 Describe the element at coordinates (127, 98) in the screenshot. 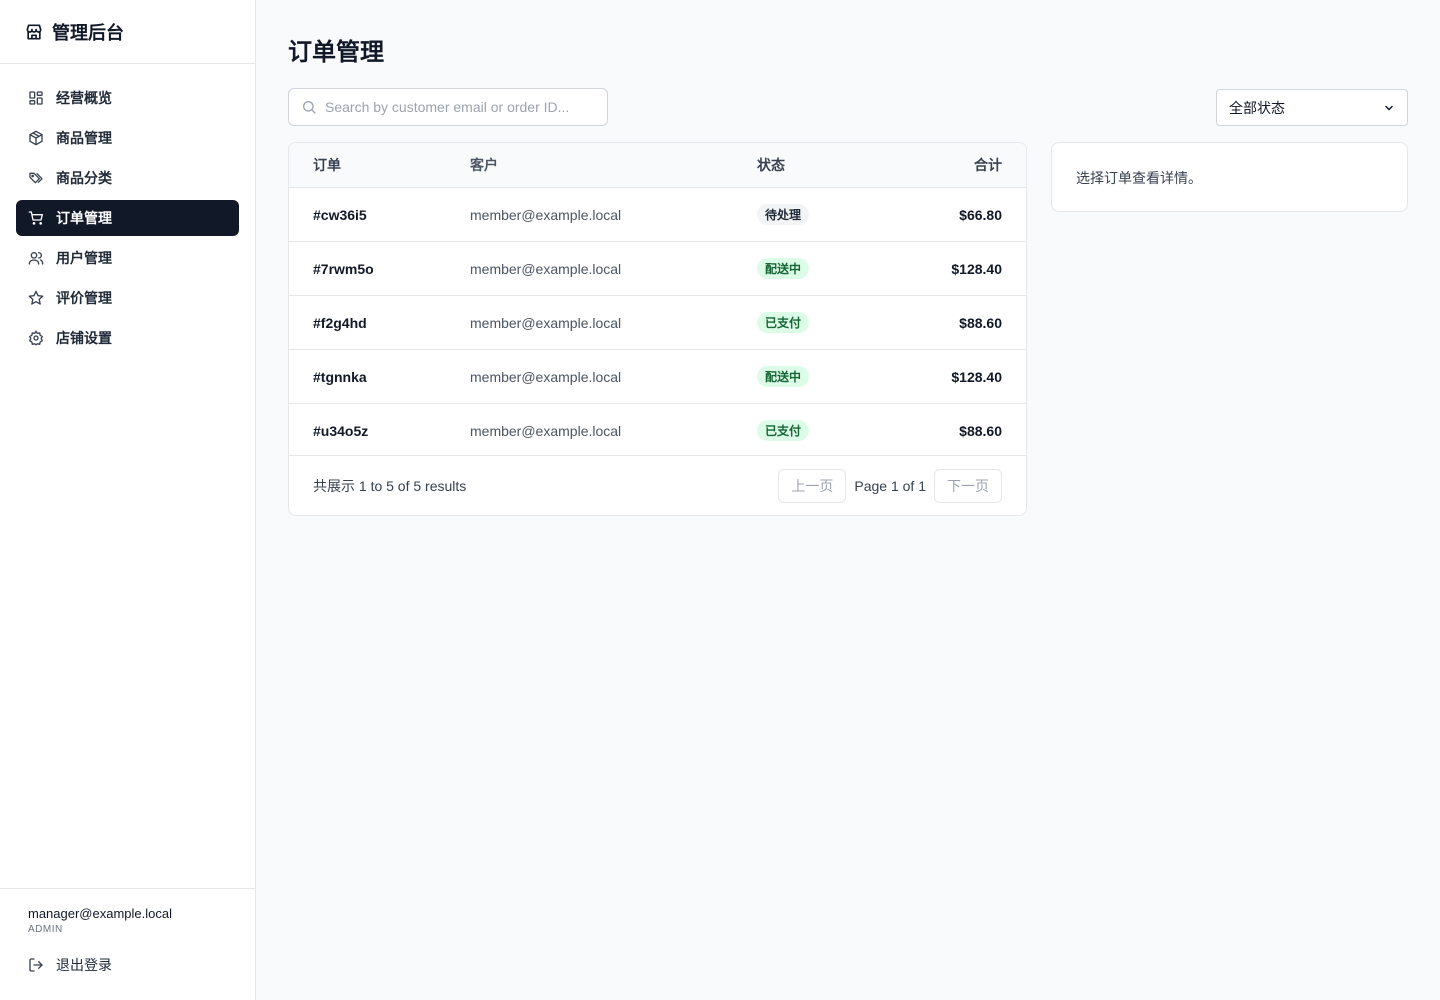

I see `sidebar-item-overview: 经营概览` at that location.